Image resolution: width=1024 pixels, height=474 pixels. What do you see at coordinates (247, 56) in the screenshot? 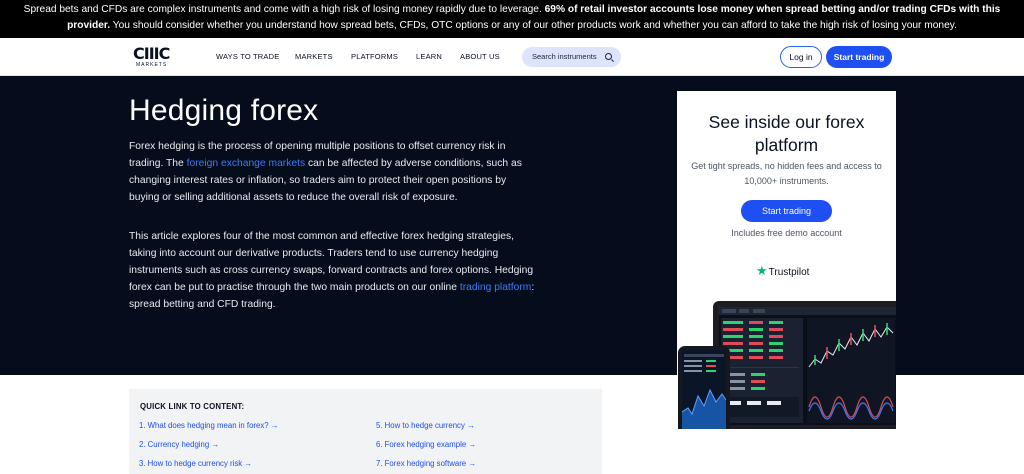
I see `nav-ways-to-trade: WAYS TO TRADE` at bounding box center [247, 56].